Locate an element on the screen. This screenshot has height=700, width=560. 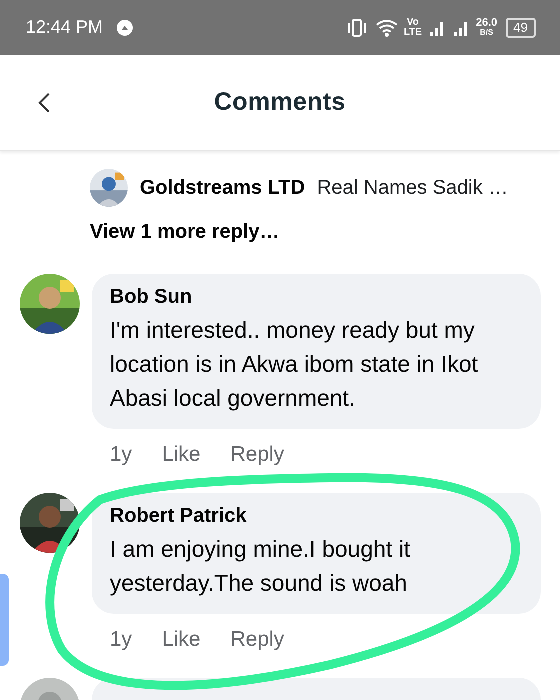
page-title: Comments is located at coordinates (280, 102).